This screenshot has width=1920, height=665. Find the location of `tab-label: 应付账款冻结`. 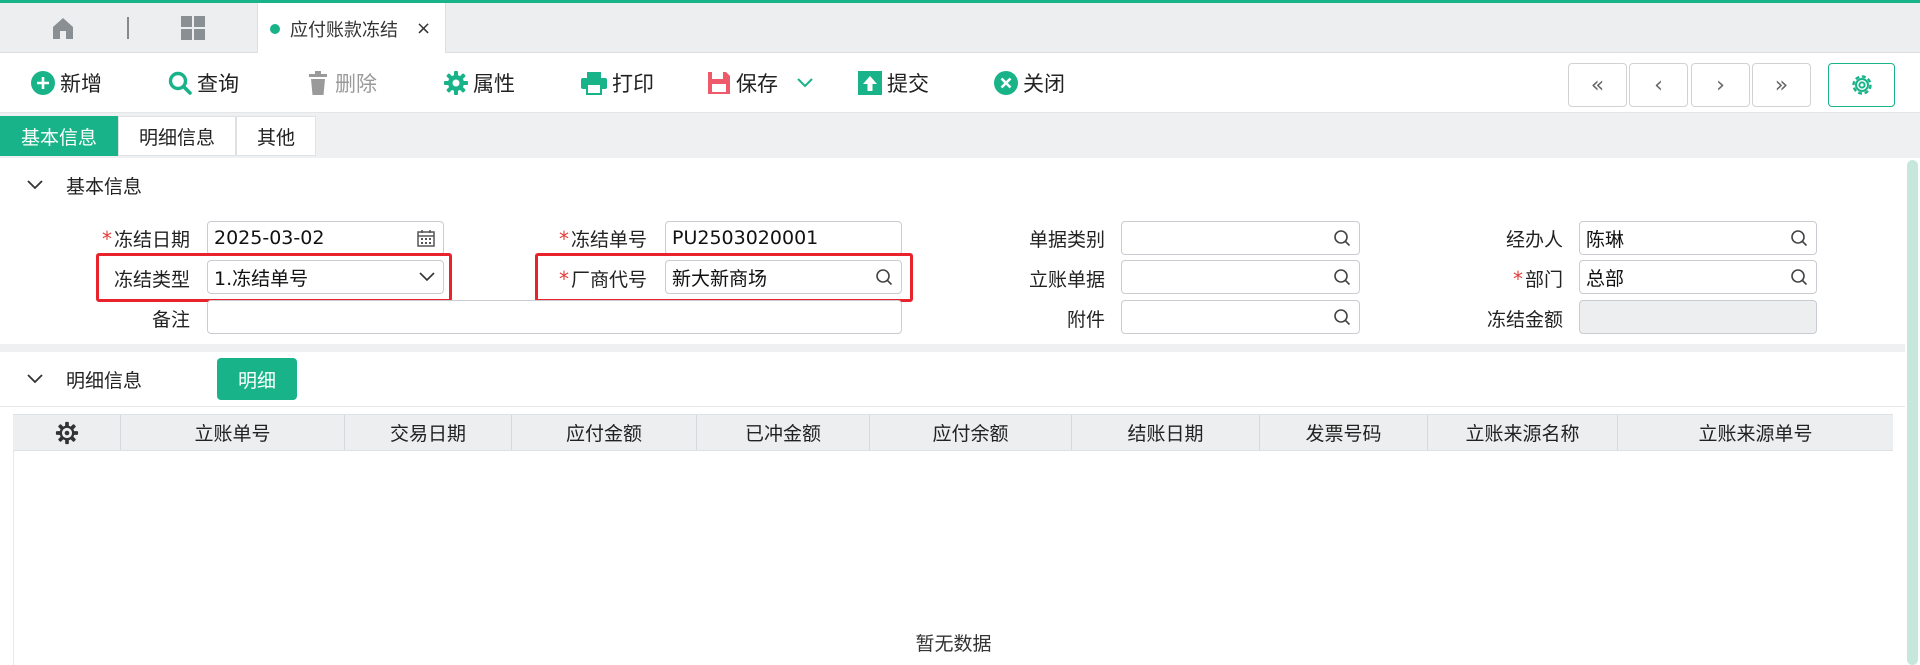

tab-label: 应付账款冻结 is located at coordinates (344, 30).